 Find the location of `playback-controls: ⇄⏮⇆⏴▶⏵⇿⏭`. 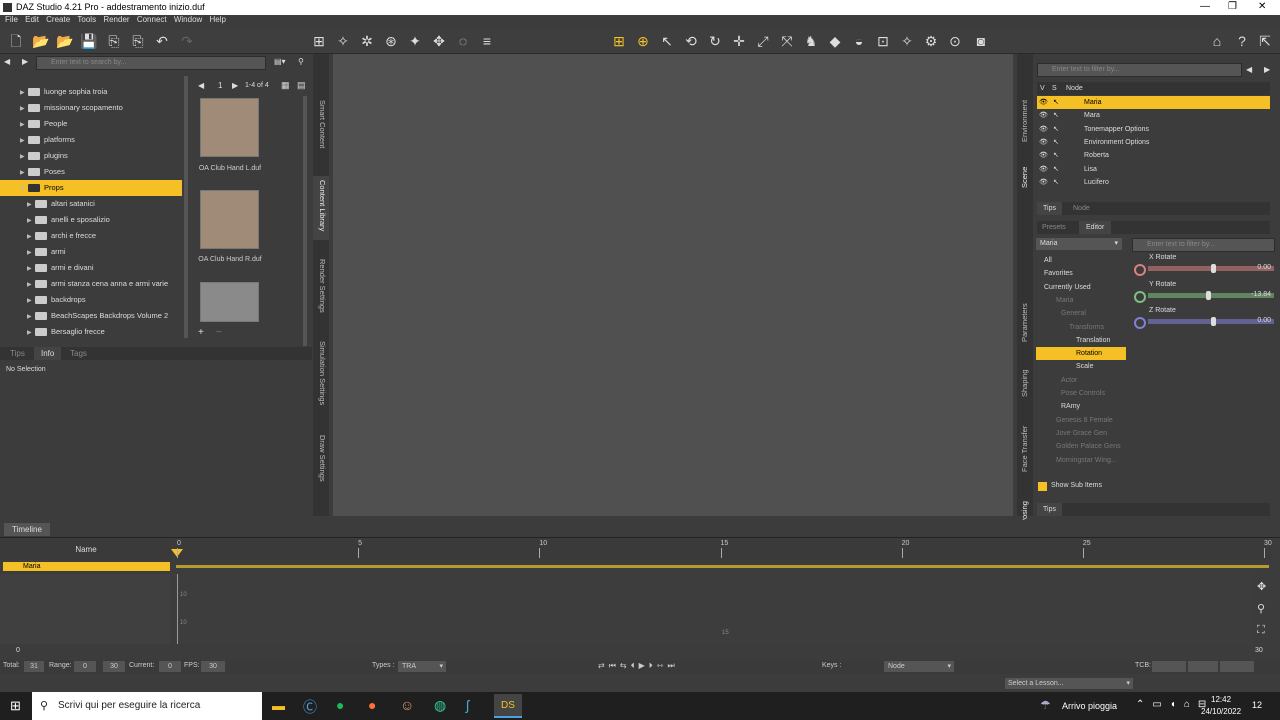

playback-controls: ⇄⏮⇆⏴▶⏵⇿⏭ is located at coordinates (638, 666).